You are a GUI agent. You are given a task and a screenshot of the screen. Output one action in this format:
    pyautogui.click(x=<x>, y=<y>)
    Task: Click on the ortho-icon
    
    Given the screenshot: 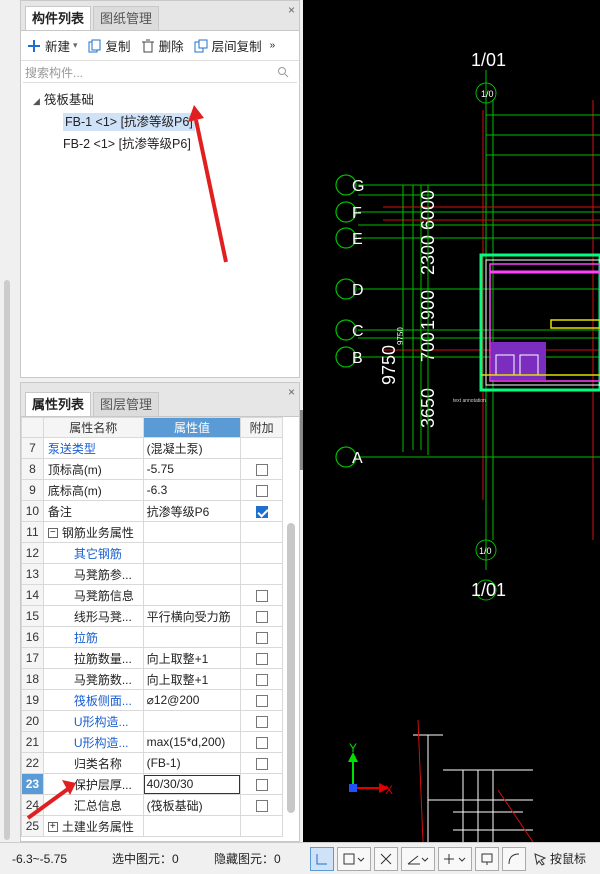 What is the action you would take?
    pyautogui.click(x=321, y=858)
    